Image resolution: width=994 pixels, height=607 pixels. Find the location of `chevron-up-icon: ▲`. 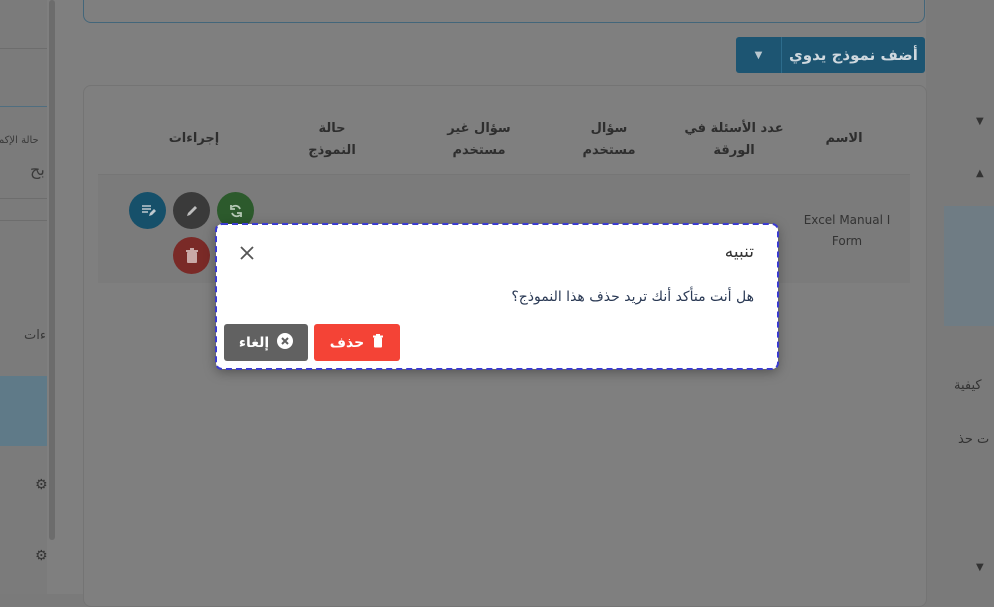

chevron-up-icon: ▲ is located at coordinates (980, 173).